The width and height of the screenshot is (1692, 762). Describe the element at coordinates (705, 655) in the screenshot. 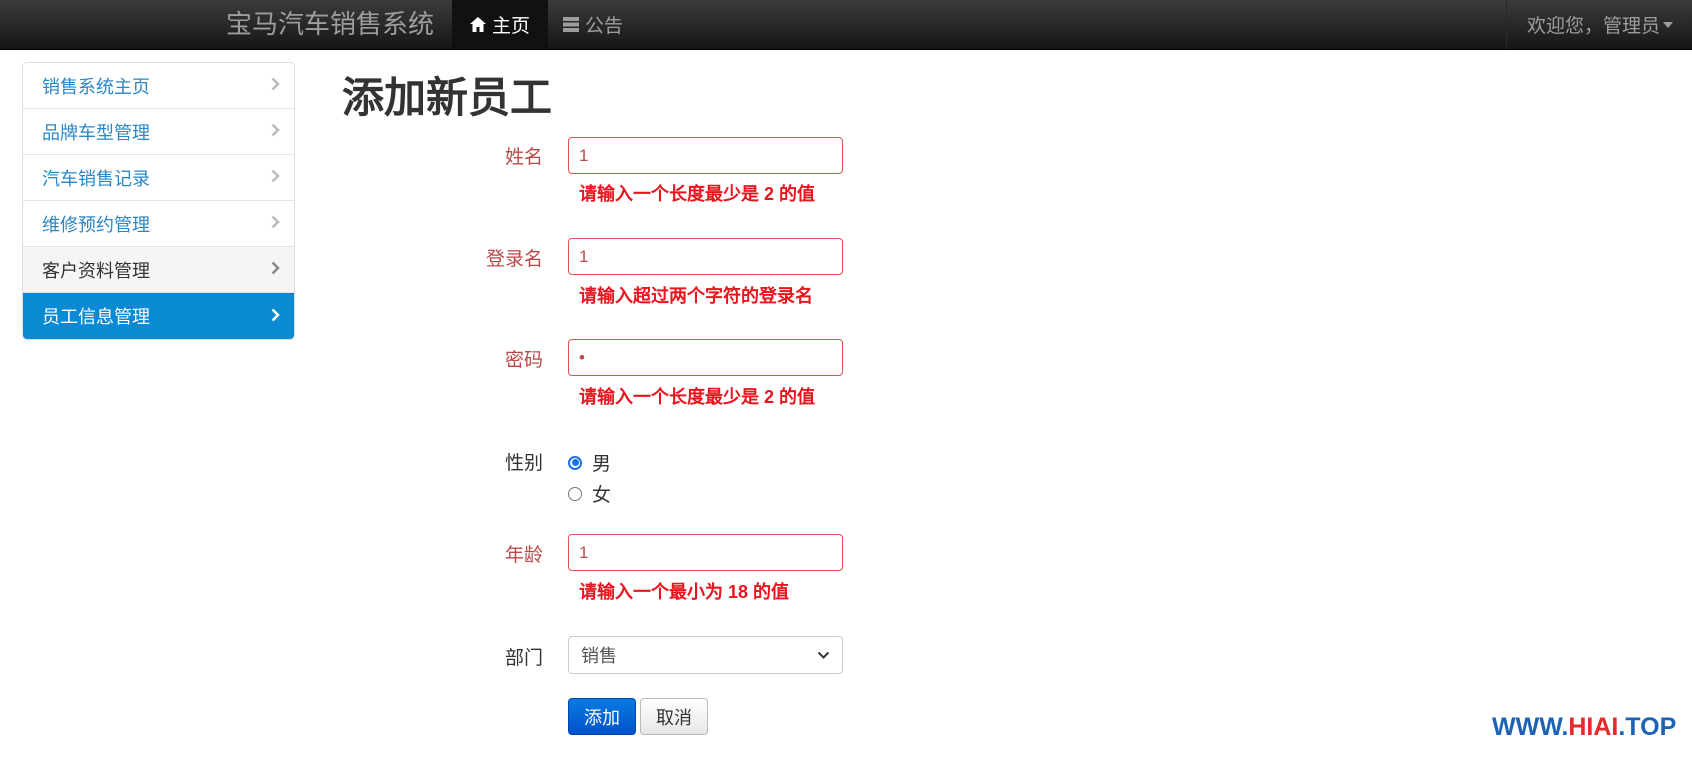

I see `department-select: 销售` at that location.